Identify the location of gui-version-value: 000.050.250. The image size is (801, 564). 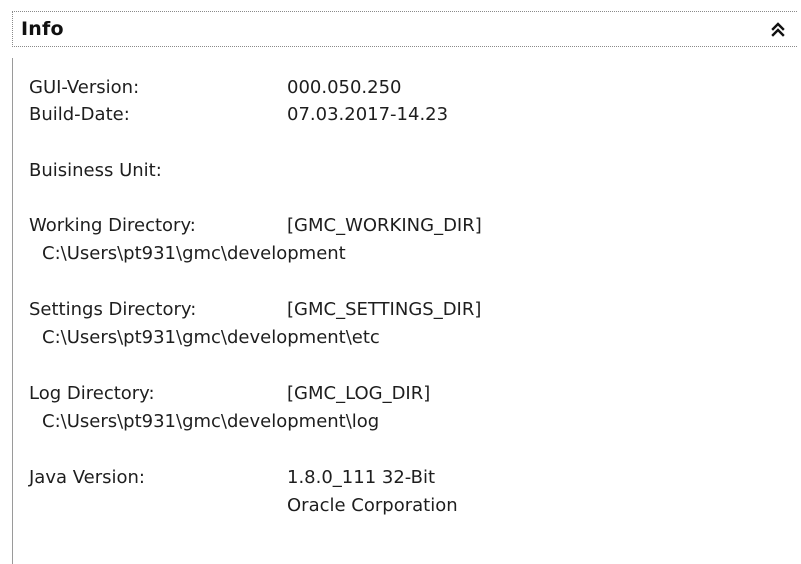
(344, 87).